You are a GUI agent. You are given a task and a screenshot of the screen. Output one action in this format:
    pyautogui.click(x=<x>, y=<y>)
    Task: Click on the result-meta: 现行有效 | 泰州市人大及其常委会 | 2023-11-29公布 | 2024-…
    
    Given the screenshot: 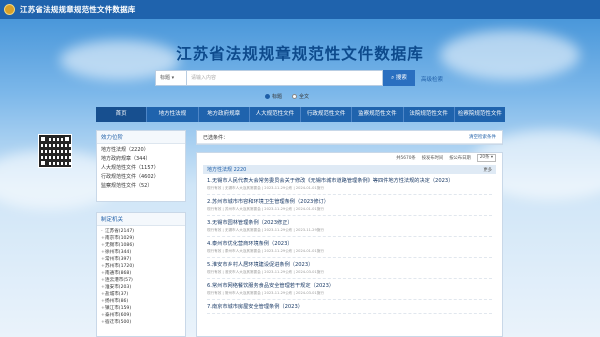 What is the action you would take?
    pyautogui.click(x=265, y=251)
    